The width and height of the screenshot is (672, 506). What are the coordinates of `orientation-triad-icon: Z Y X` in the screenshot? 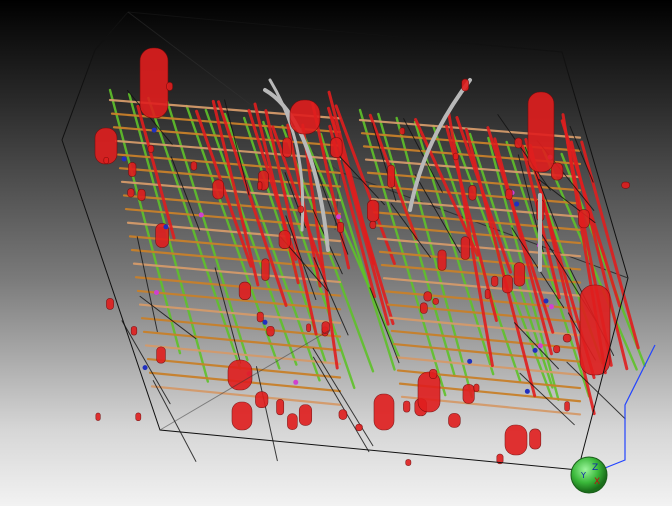 It's located at (589, 475).